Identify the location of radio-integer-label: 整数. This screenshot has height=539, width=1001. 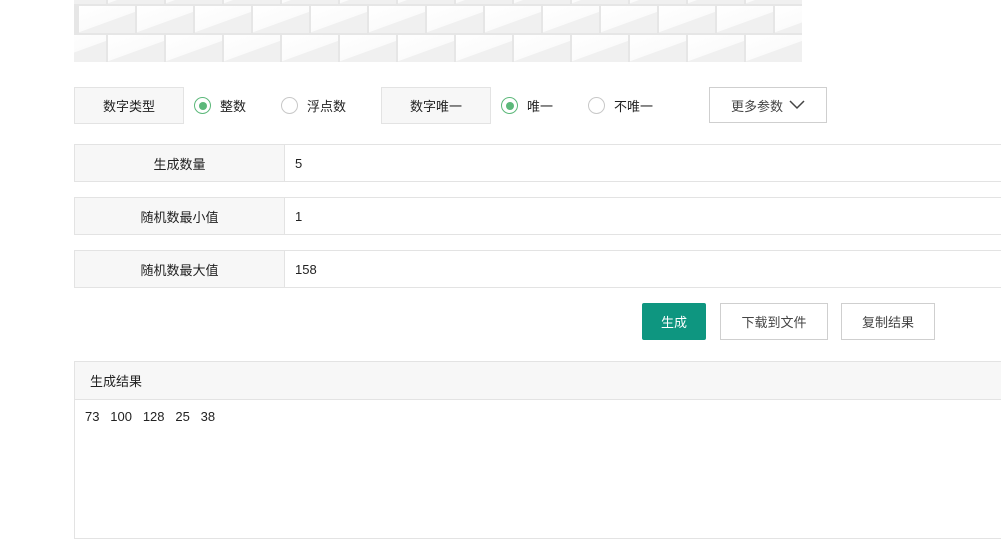
(233, 107).